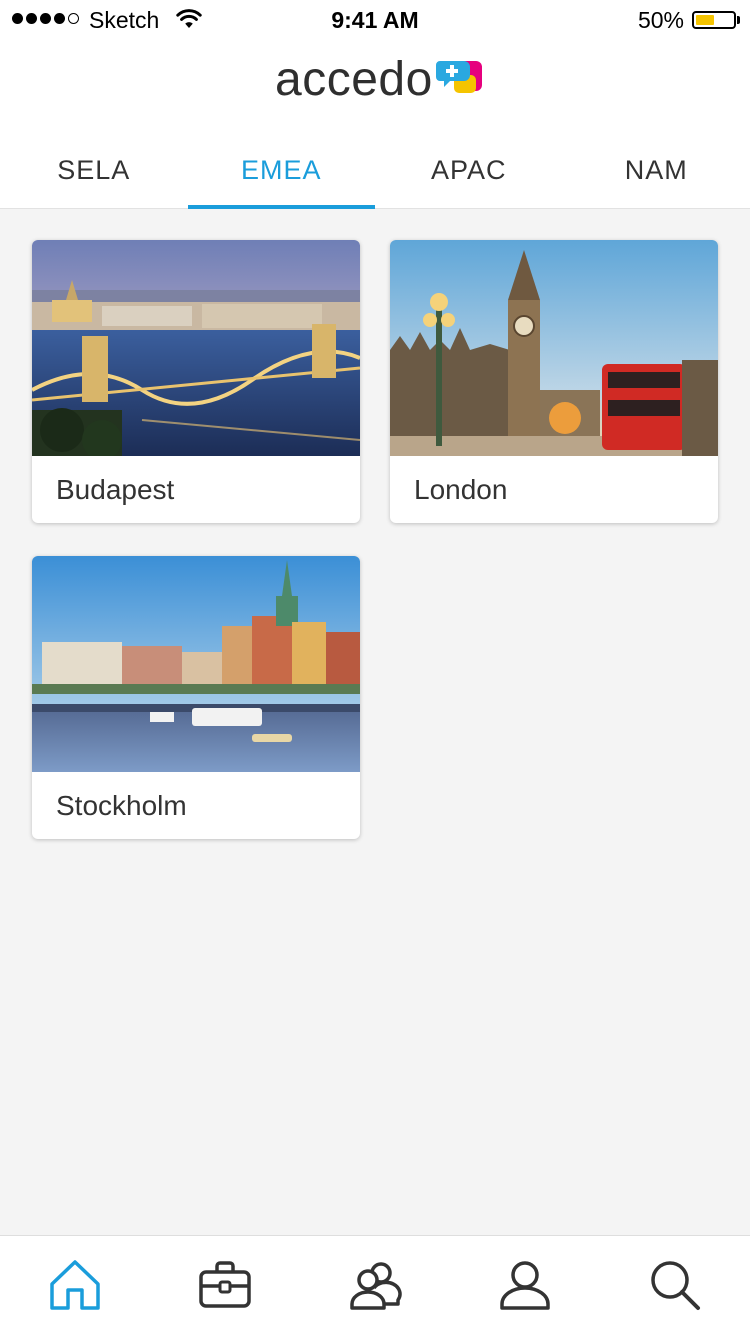 This screenshot has width=750, height=1334. I want to click on battery-icon, so click(714, 20).